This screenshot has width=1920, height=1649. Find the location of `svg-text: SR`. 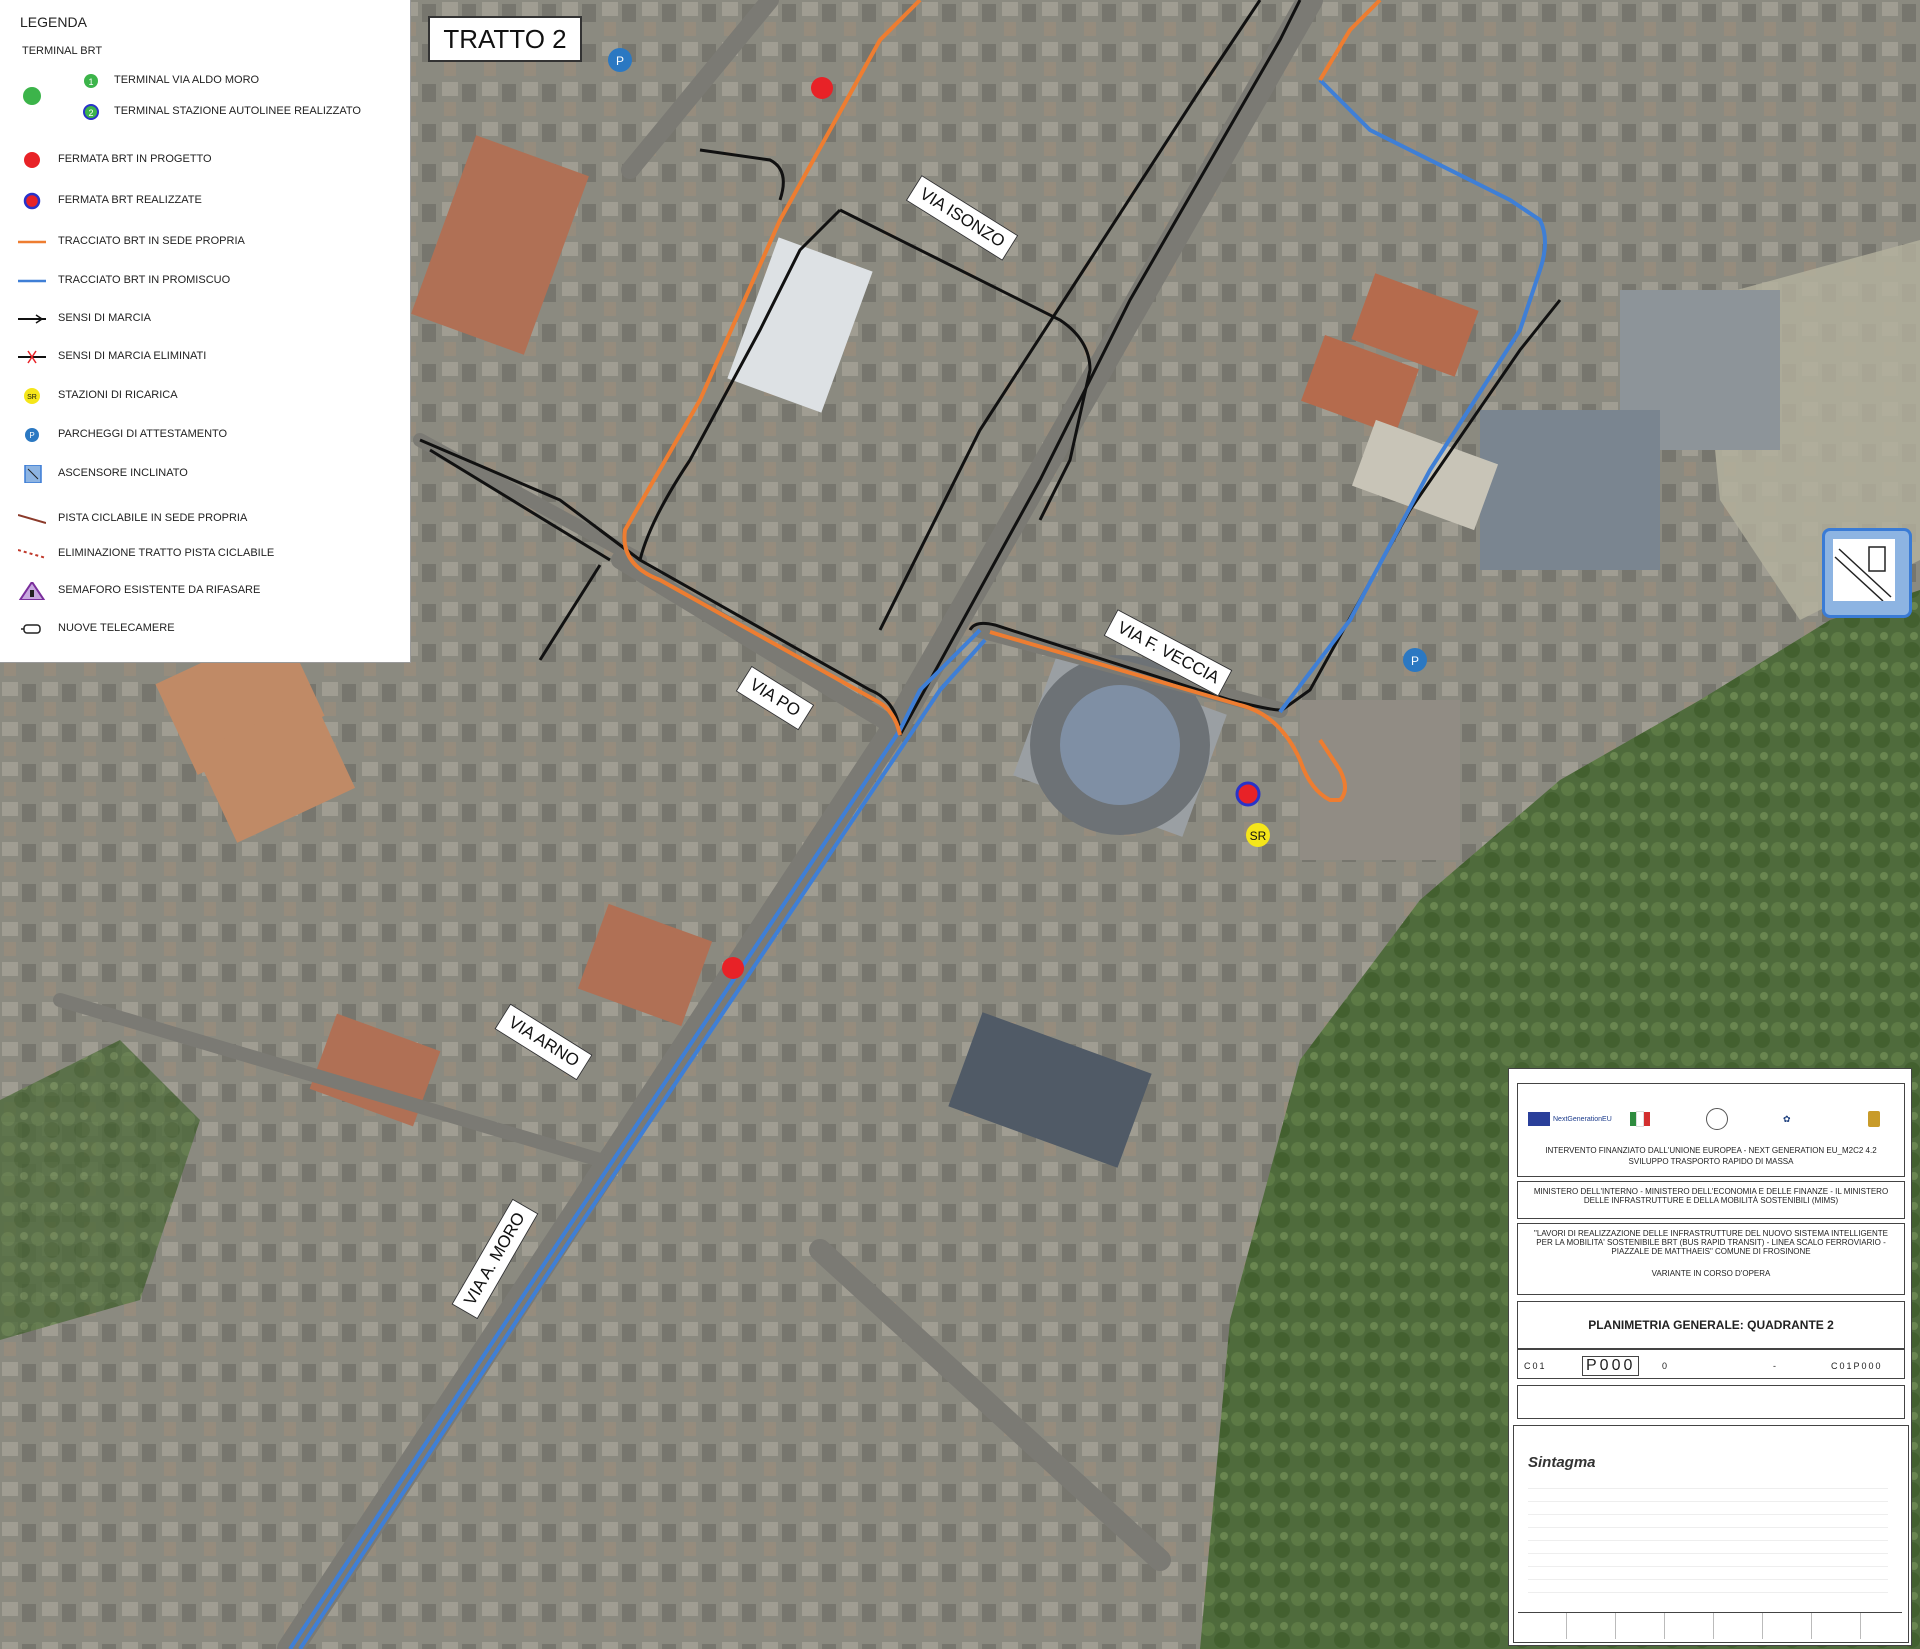

svg-text: SR is located at coordinates (32, 397).